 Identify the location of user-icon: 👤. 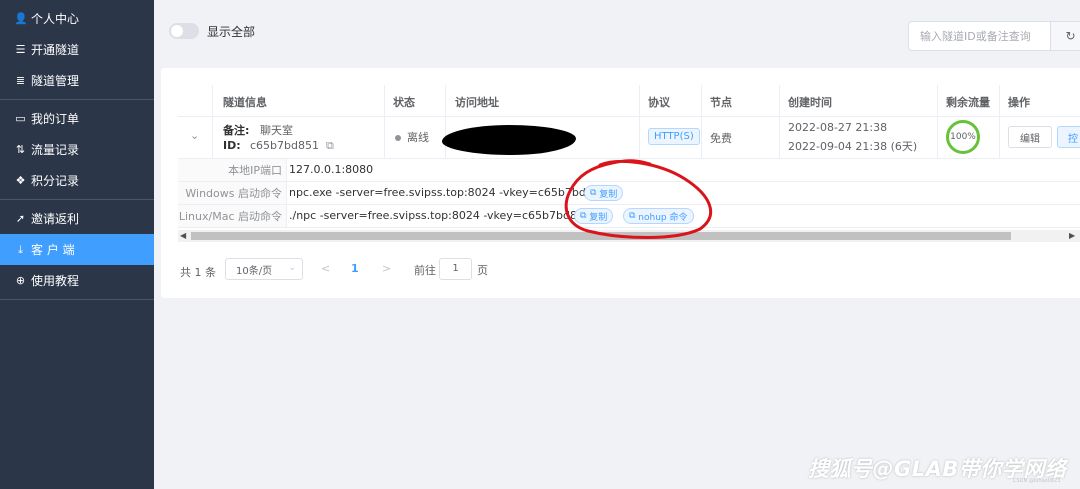
(21, 18).